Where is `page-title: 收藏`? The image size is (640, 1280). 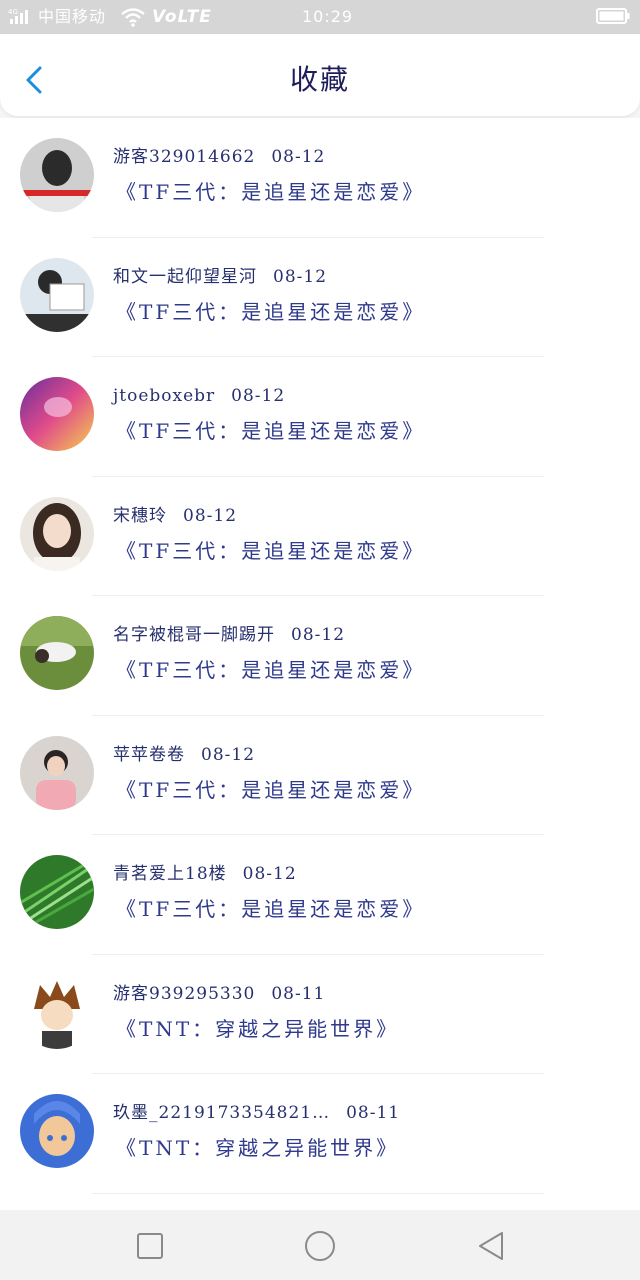
page-title: 收藏 is located at coordinates (319, 79).